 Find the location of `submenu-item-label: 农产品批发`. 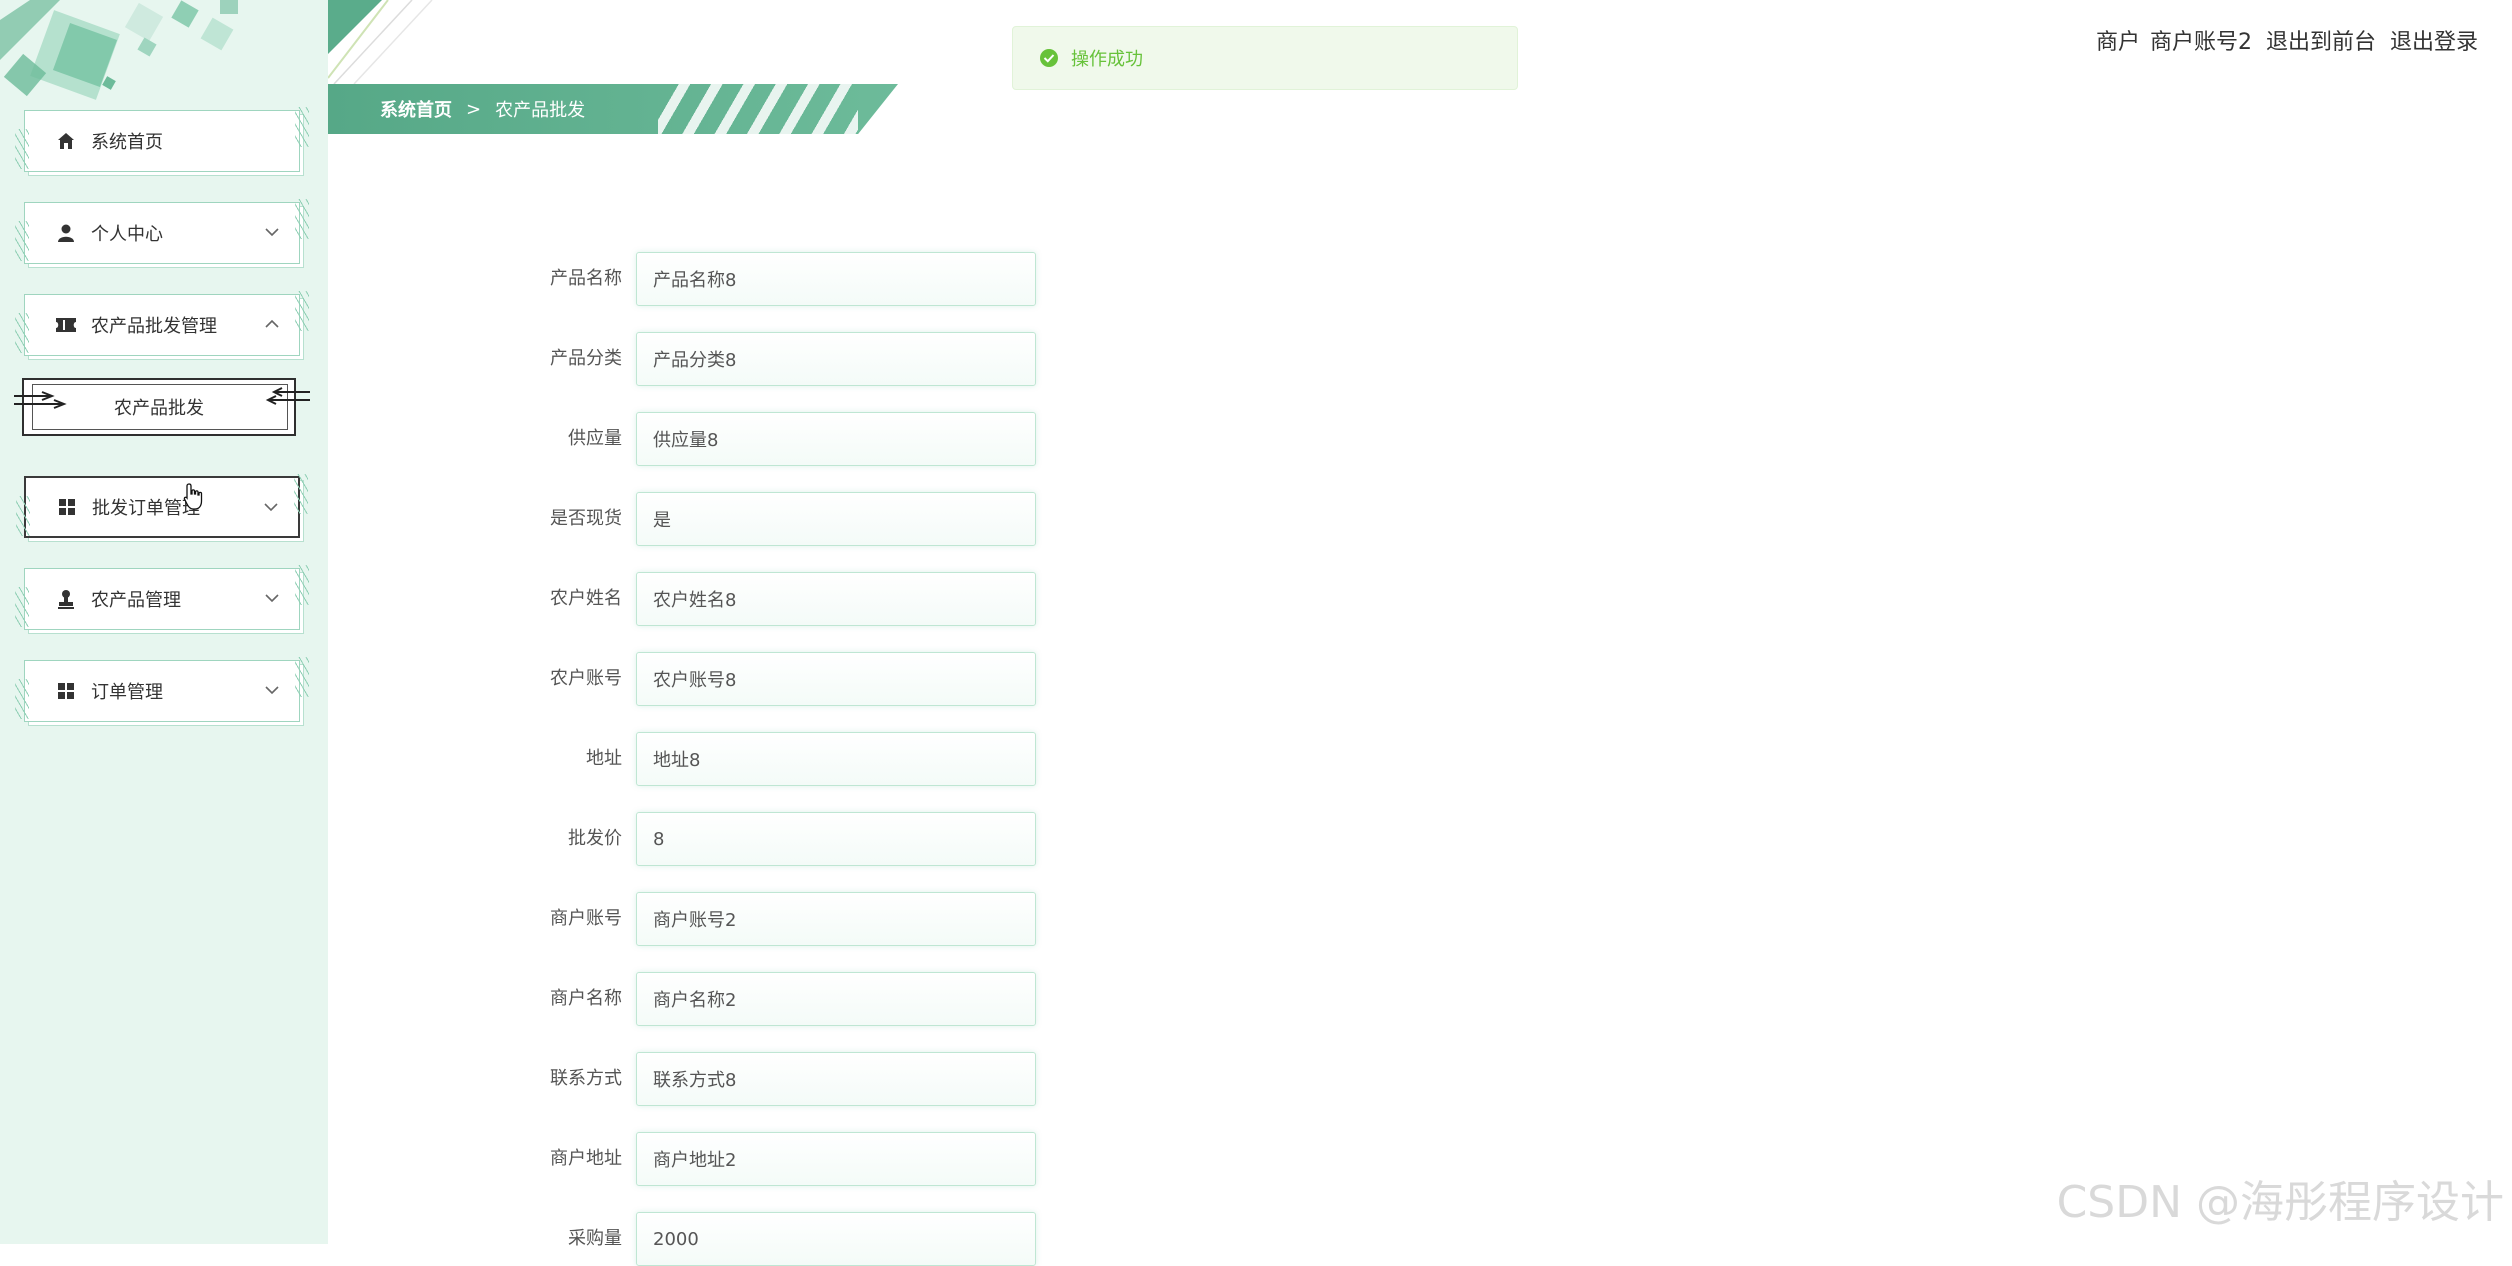

submenu-item-label: 农产品批发 is located at coordinates (159, 408).